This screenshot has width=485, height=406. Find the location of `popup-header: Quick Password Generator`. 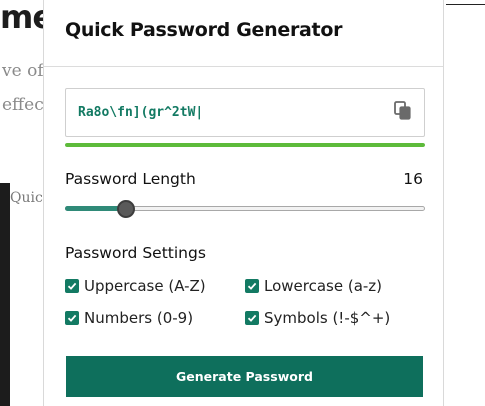

popup-header: Quick Password Generator is located at coordinates (243, 33).